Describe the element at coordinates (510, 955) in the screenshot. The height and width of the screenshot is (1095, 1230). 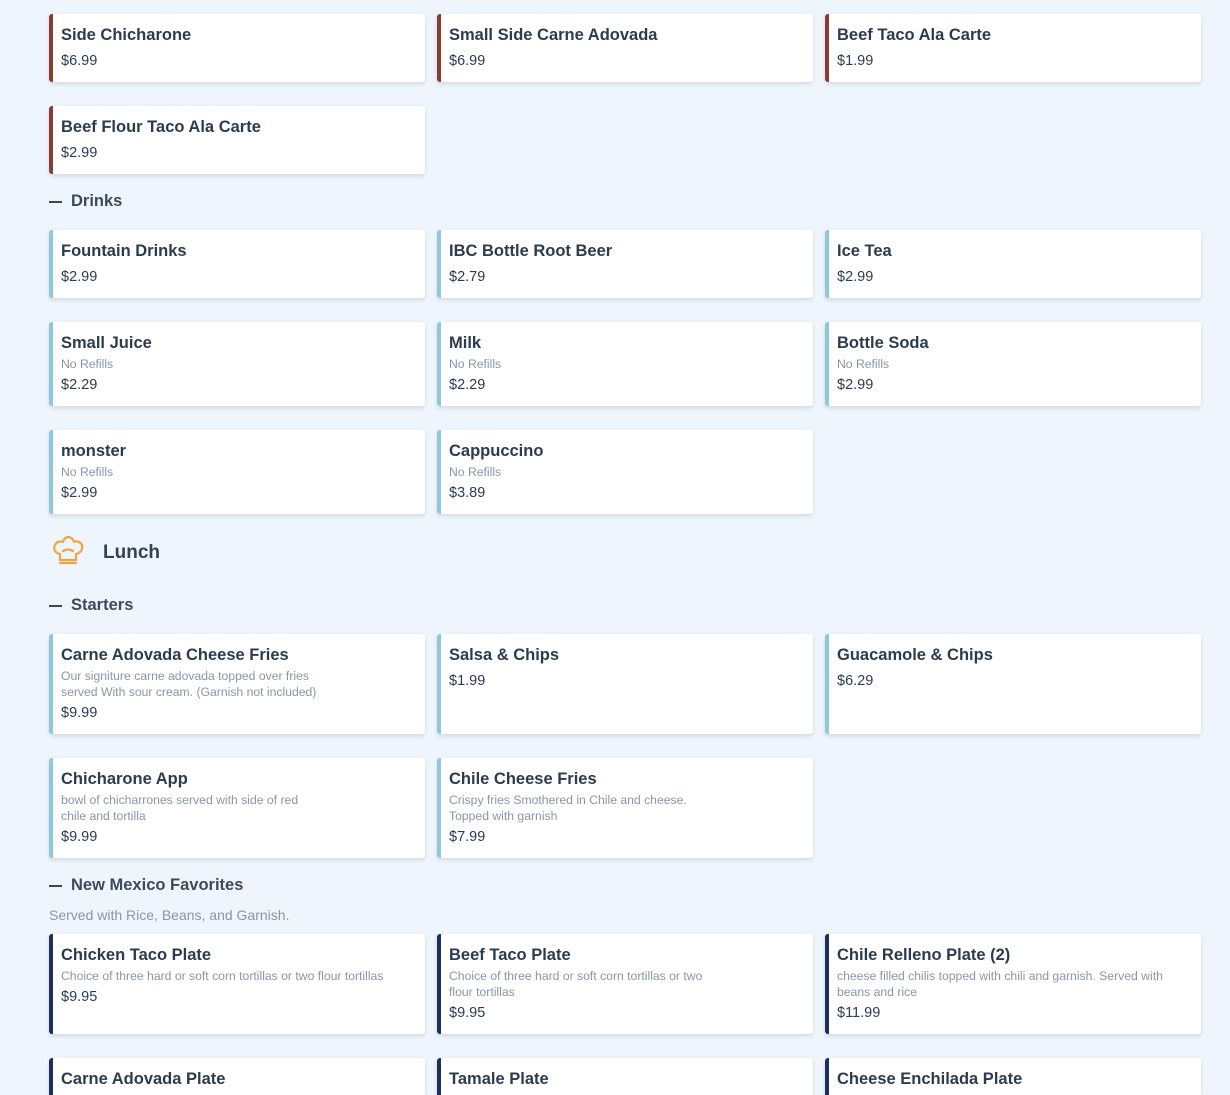
I see `item-name: Beef Taco Plate` at that location.